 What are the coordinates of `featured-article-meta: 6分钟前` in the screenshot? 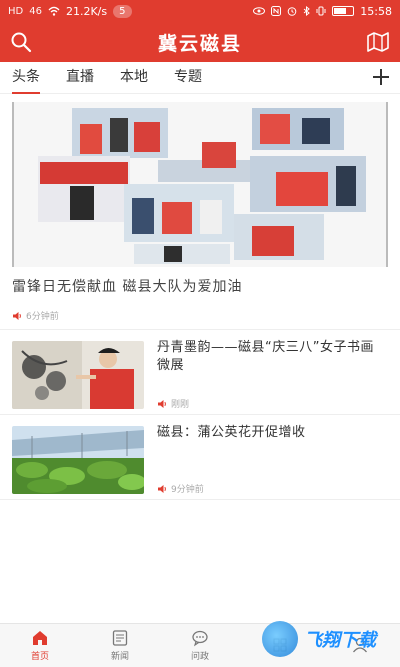 It's located at (35, 315).